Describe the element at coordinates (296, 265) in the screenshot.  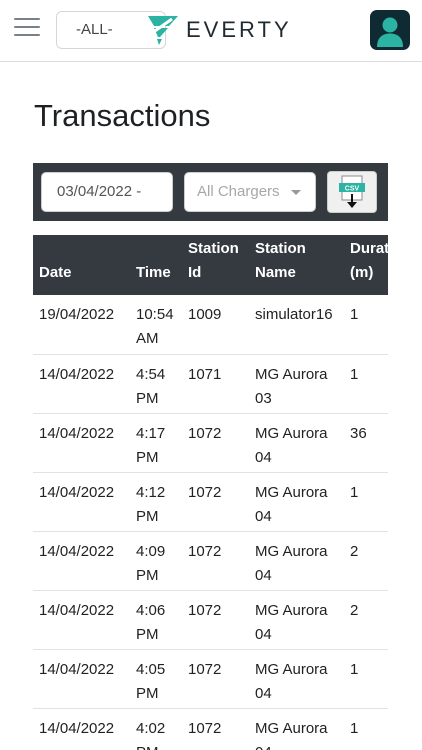
I see `column-header-station-name: Station Name` at that location.